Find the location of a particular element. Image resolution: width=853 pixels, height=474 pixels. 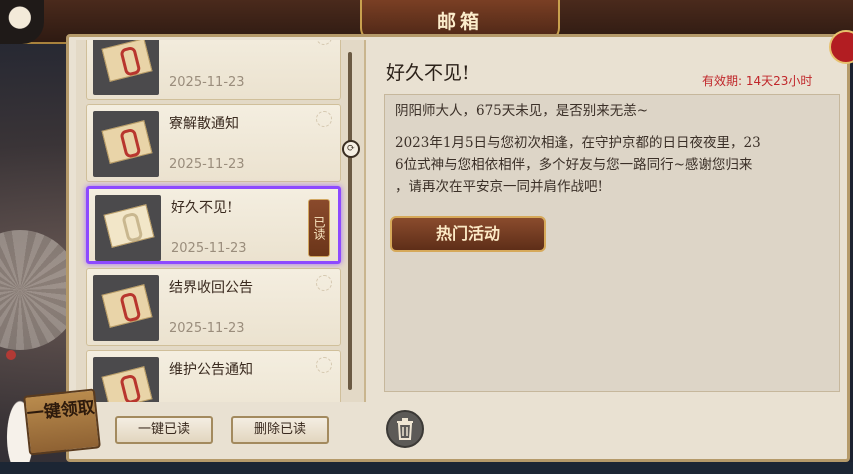

expiry-text: 有效期: 14天23小时 is located at coordinates (757, 81).